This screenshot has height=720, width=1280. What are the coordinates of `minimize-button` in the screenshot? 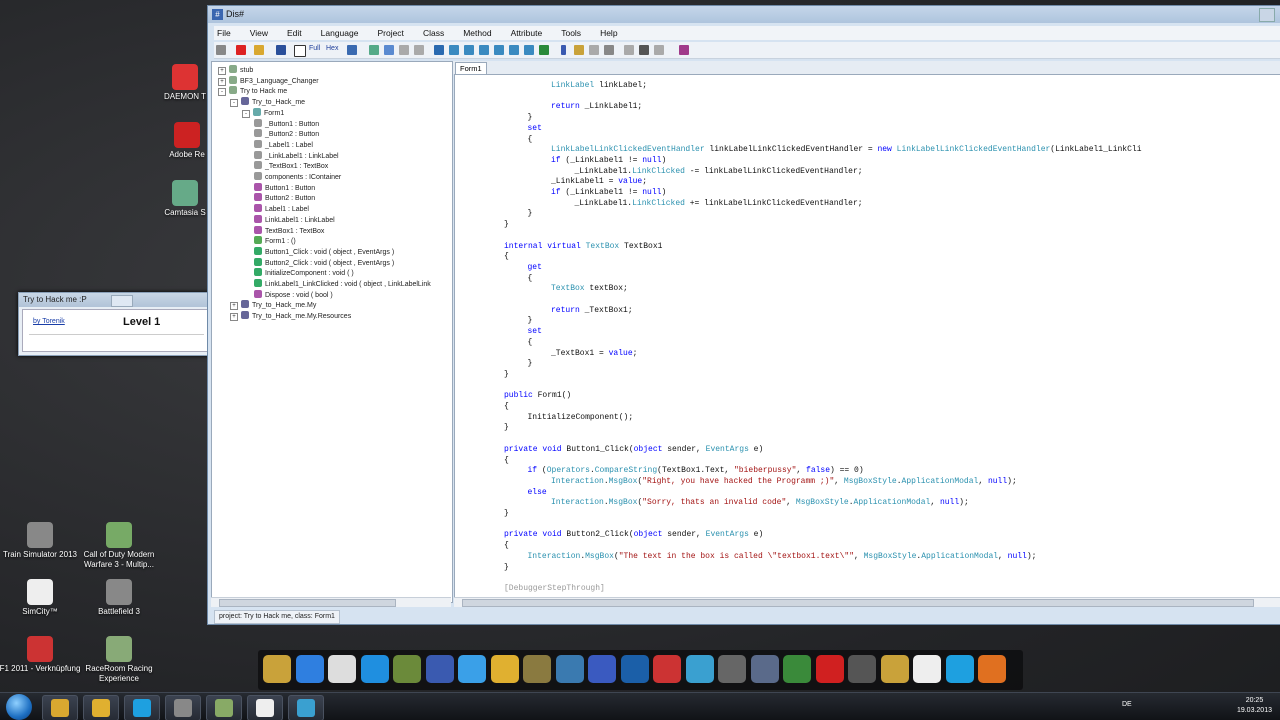 It's located at (1267, 15).